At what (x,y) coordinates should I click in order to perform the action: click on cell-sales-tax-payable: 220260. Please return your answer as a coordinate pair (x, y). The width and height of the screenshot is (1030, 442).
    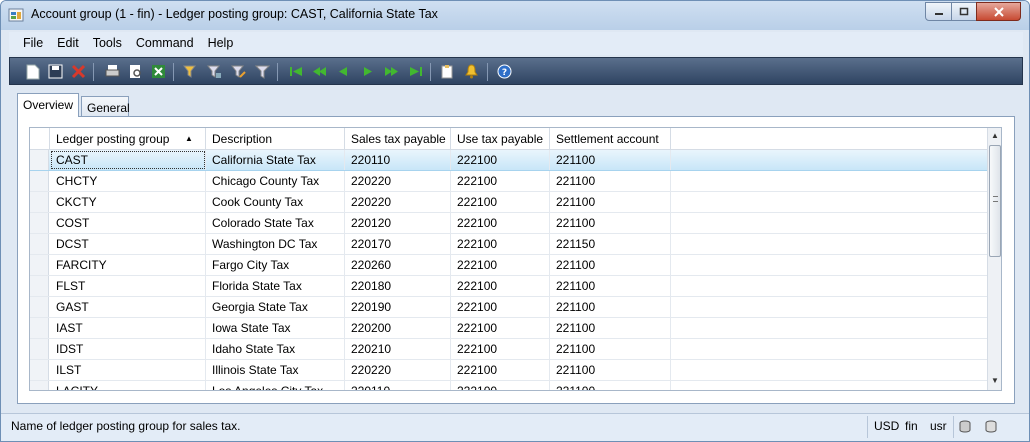
    Looking at the image, I should click on (398, 265).